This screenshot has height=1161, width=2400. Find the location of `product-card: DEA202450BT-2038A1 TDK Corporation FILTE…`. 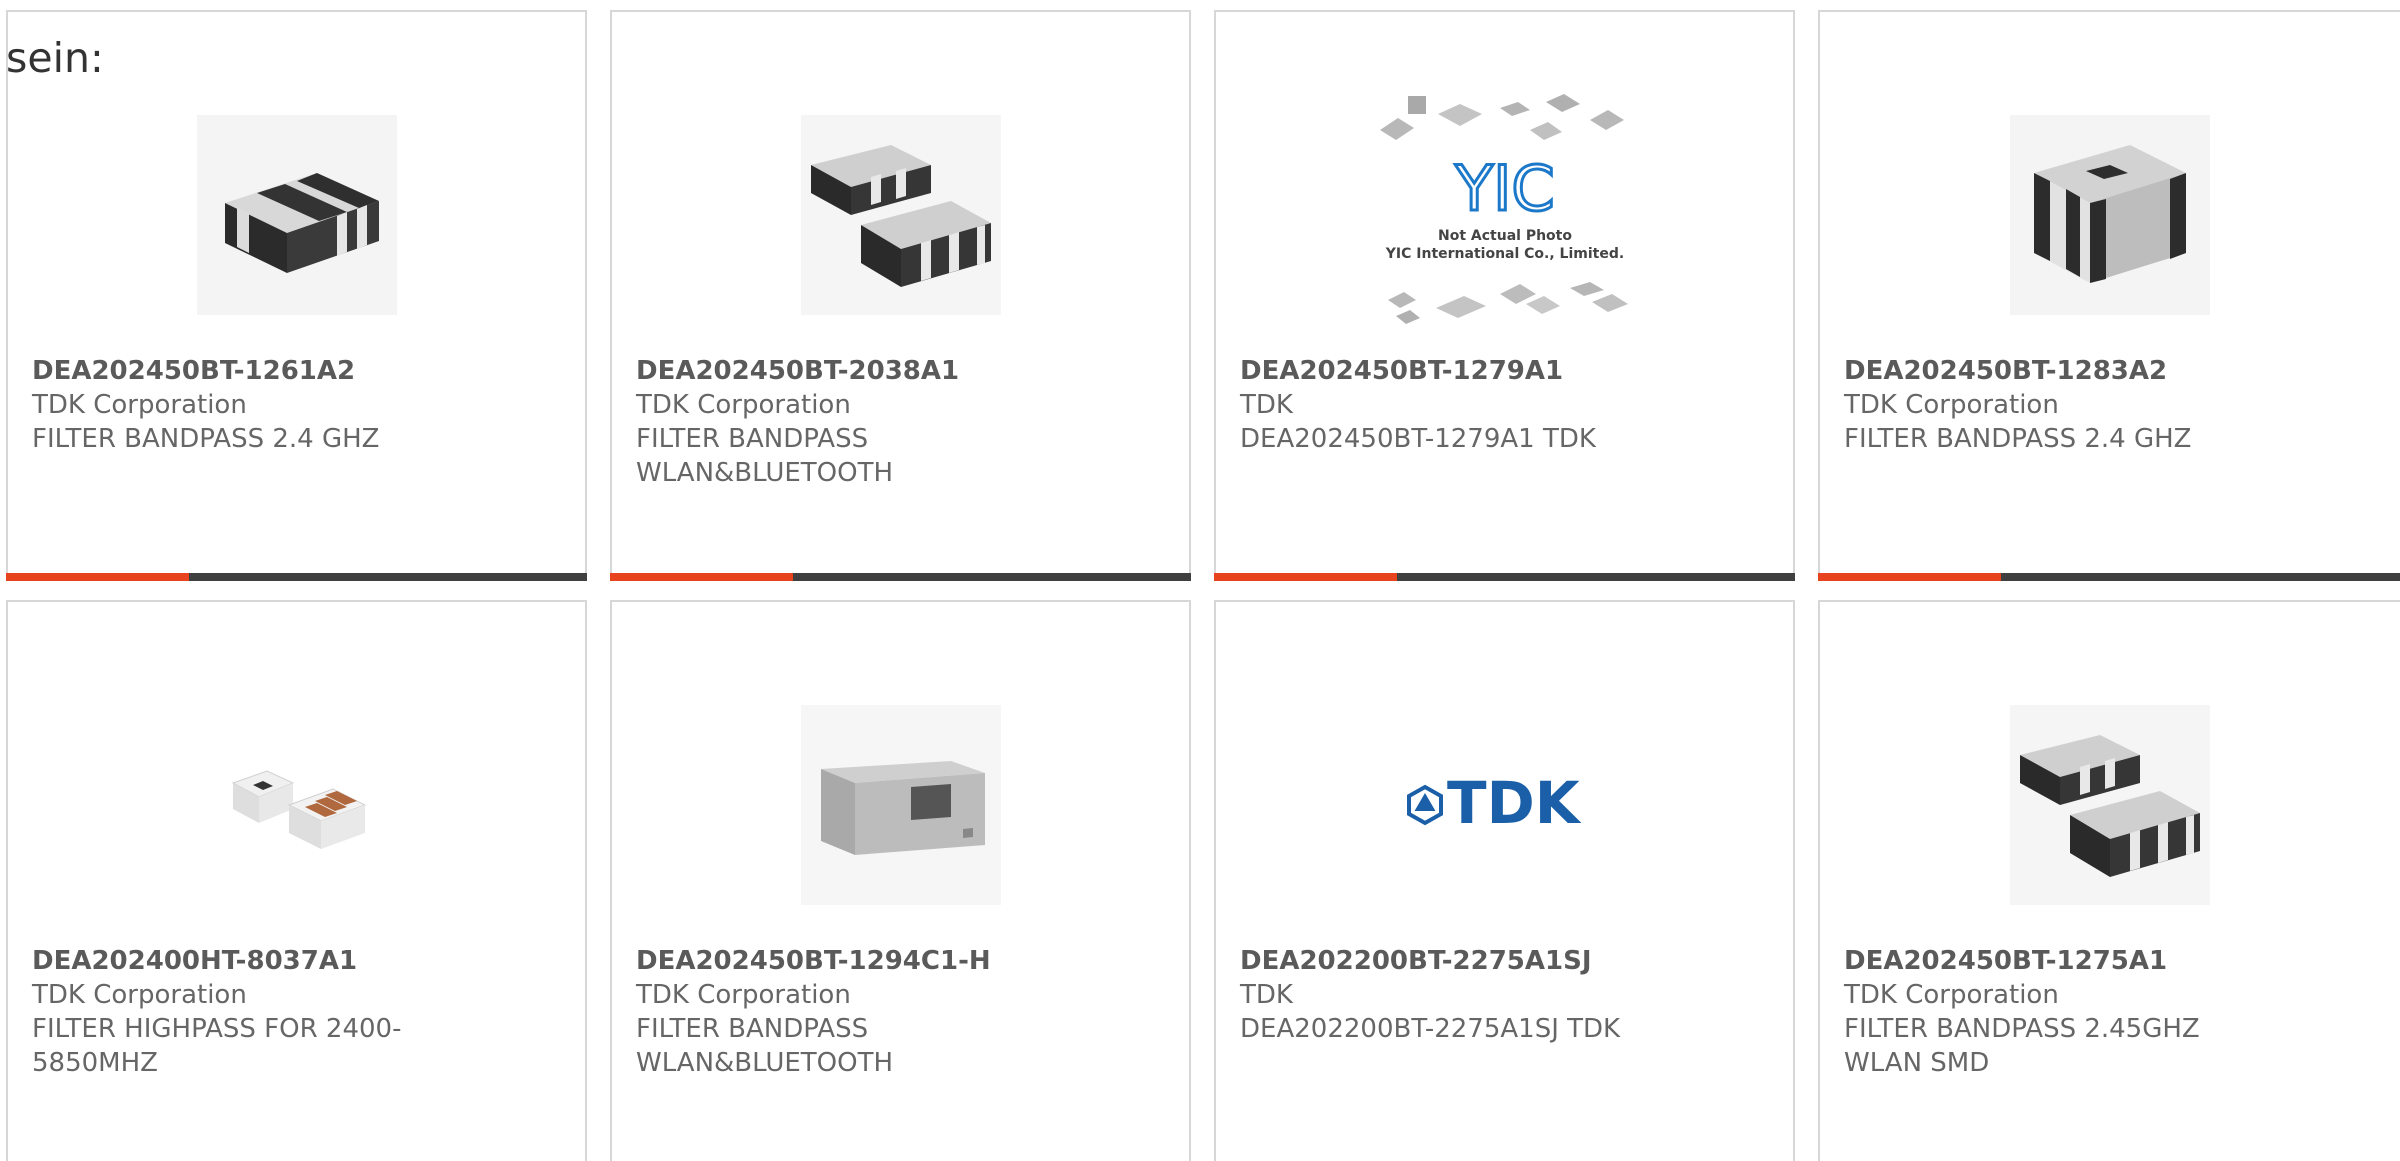

product-card: DEA202450BT-2038A1 TDK Corporation FILTE… is located at coordinates (900, 295).